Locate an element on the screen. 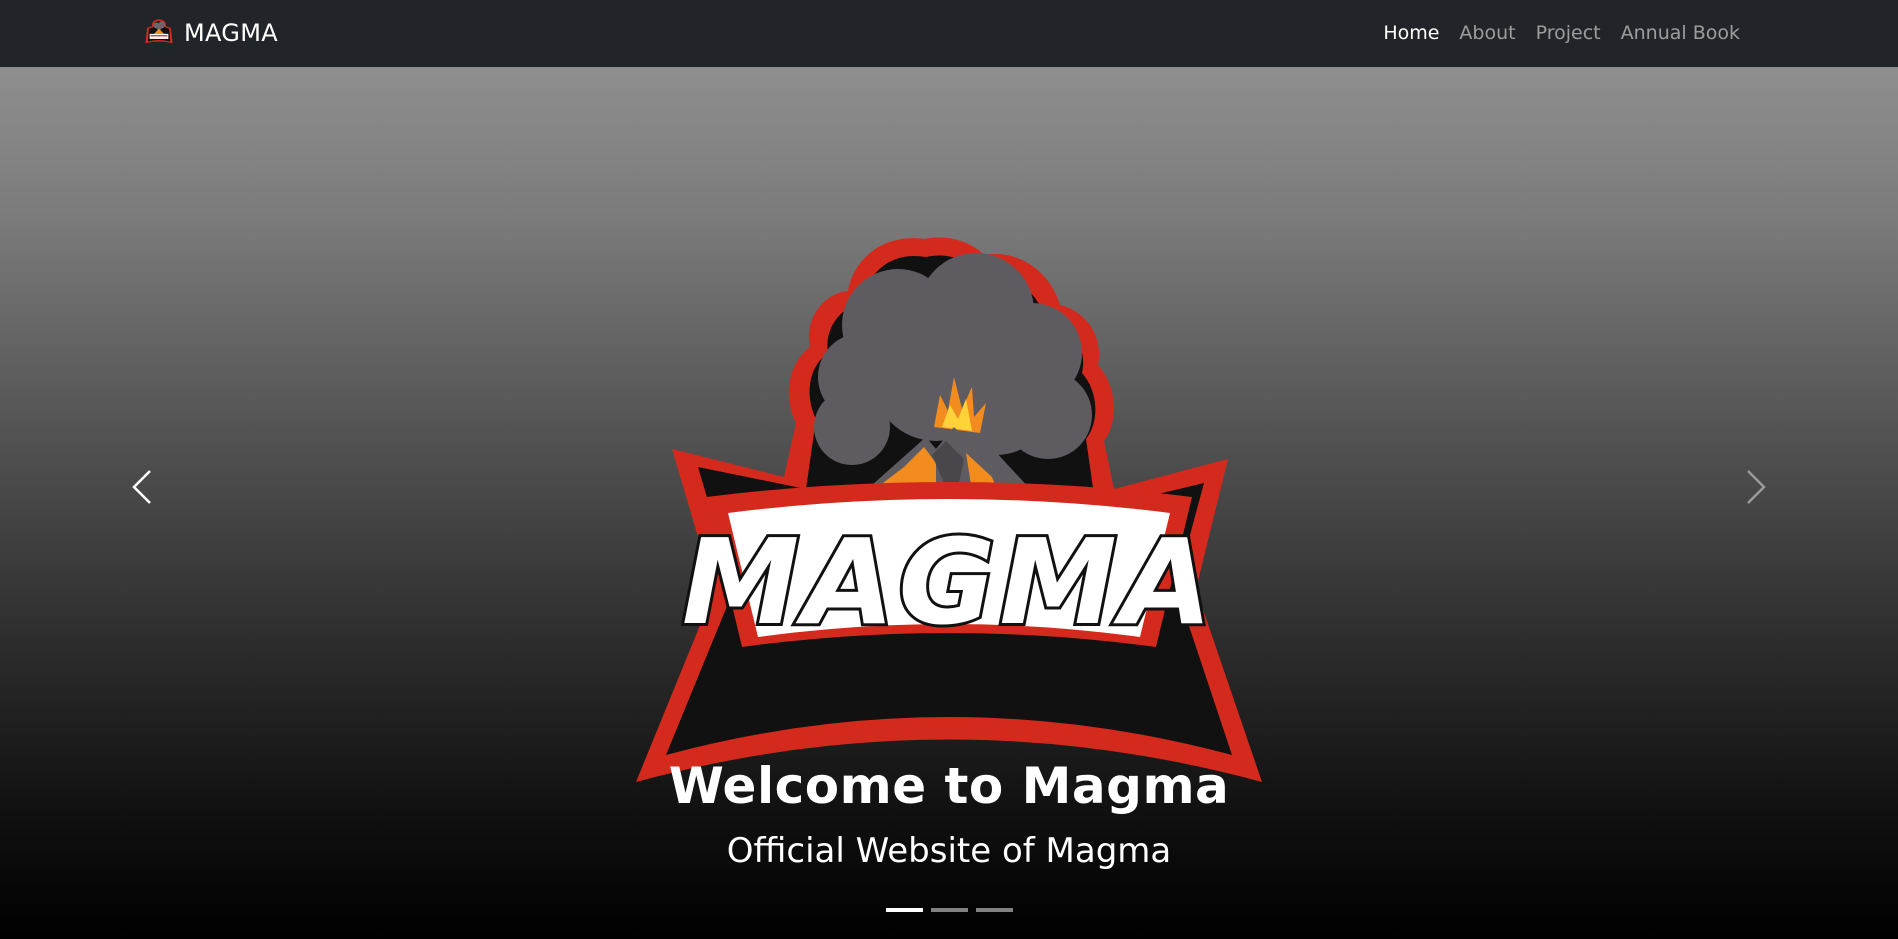  carousel-indicators is located at coordinates (949, 910).